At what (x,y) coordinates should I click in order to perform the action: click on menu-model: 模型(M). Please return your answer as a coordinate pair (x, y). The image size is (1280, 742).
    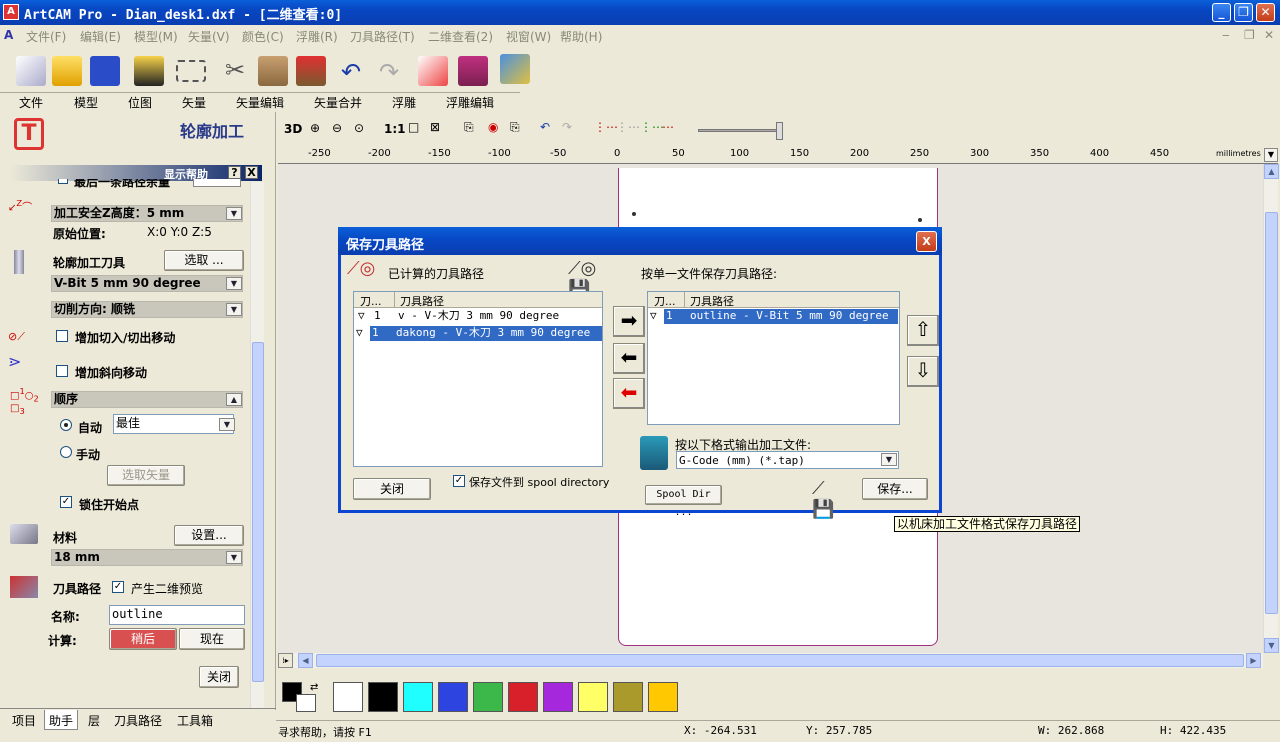
    Looking at the image, I should click on (156, 36).